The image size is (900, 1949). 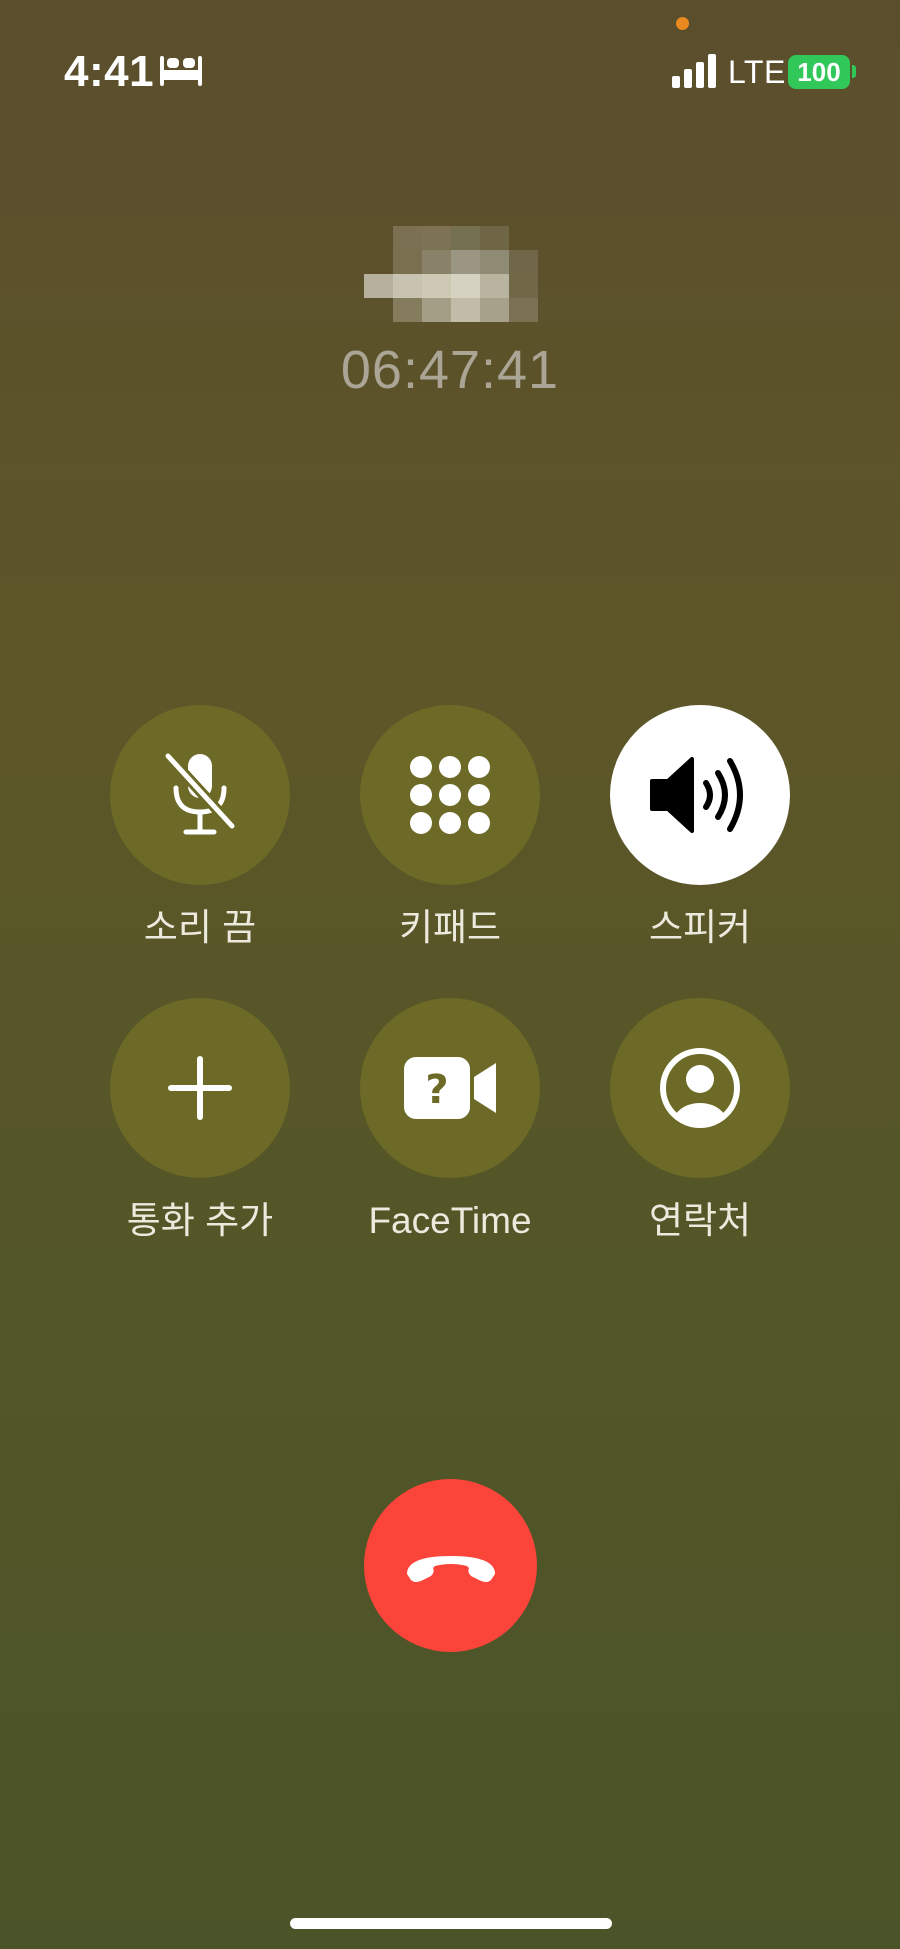 I want to click on contacts-button: 연락처, so click(x=700, y=1122).